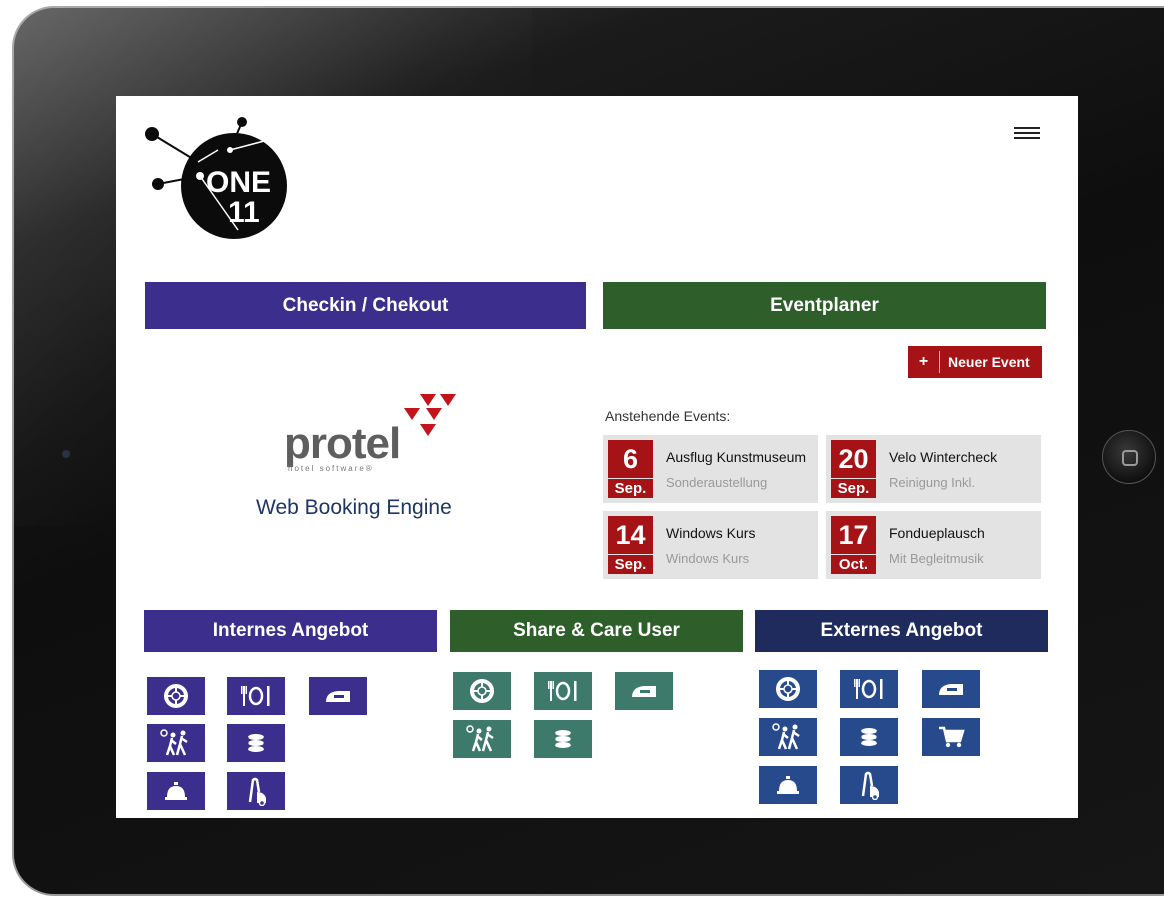 The height and width of the screenshot is (901, 1164). I want to click on event-date: 17 Oct., so click(853, 545).